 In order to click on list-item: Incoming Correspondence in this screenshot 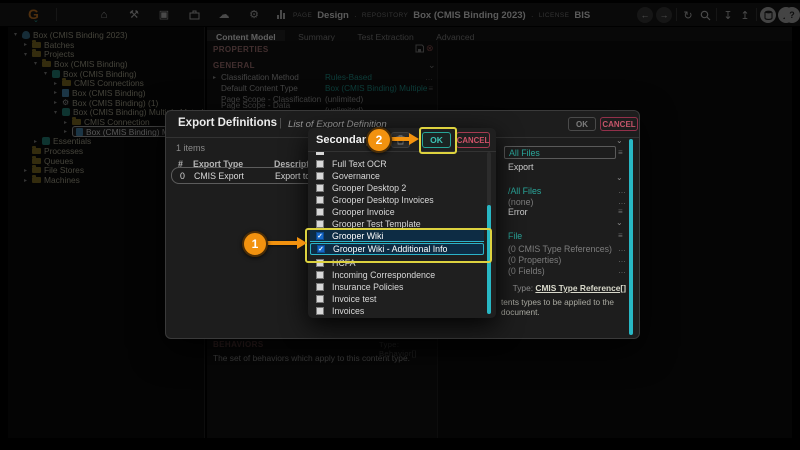, I will do `click(397, 275)`.